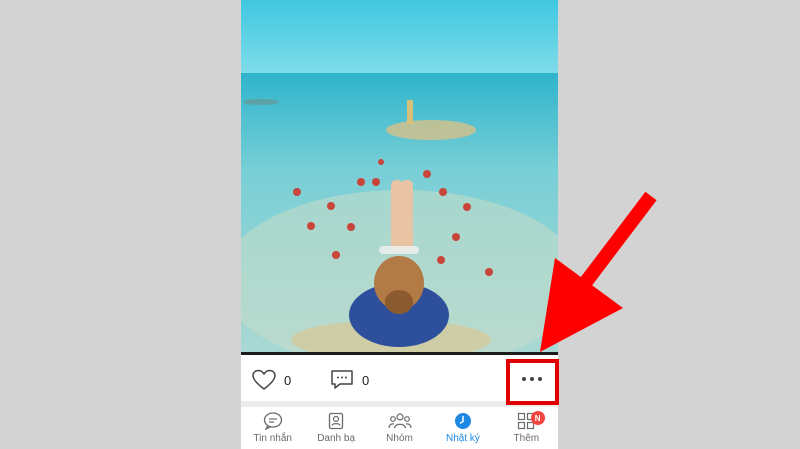 This screenshot has height=449, width=800. What do you see at coordinates (598, 271) in the screenshot?
I see `annotation-arrow-icon` at bounding box center [598, 271].